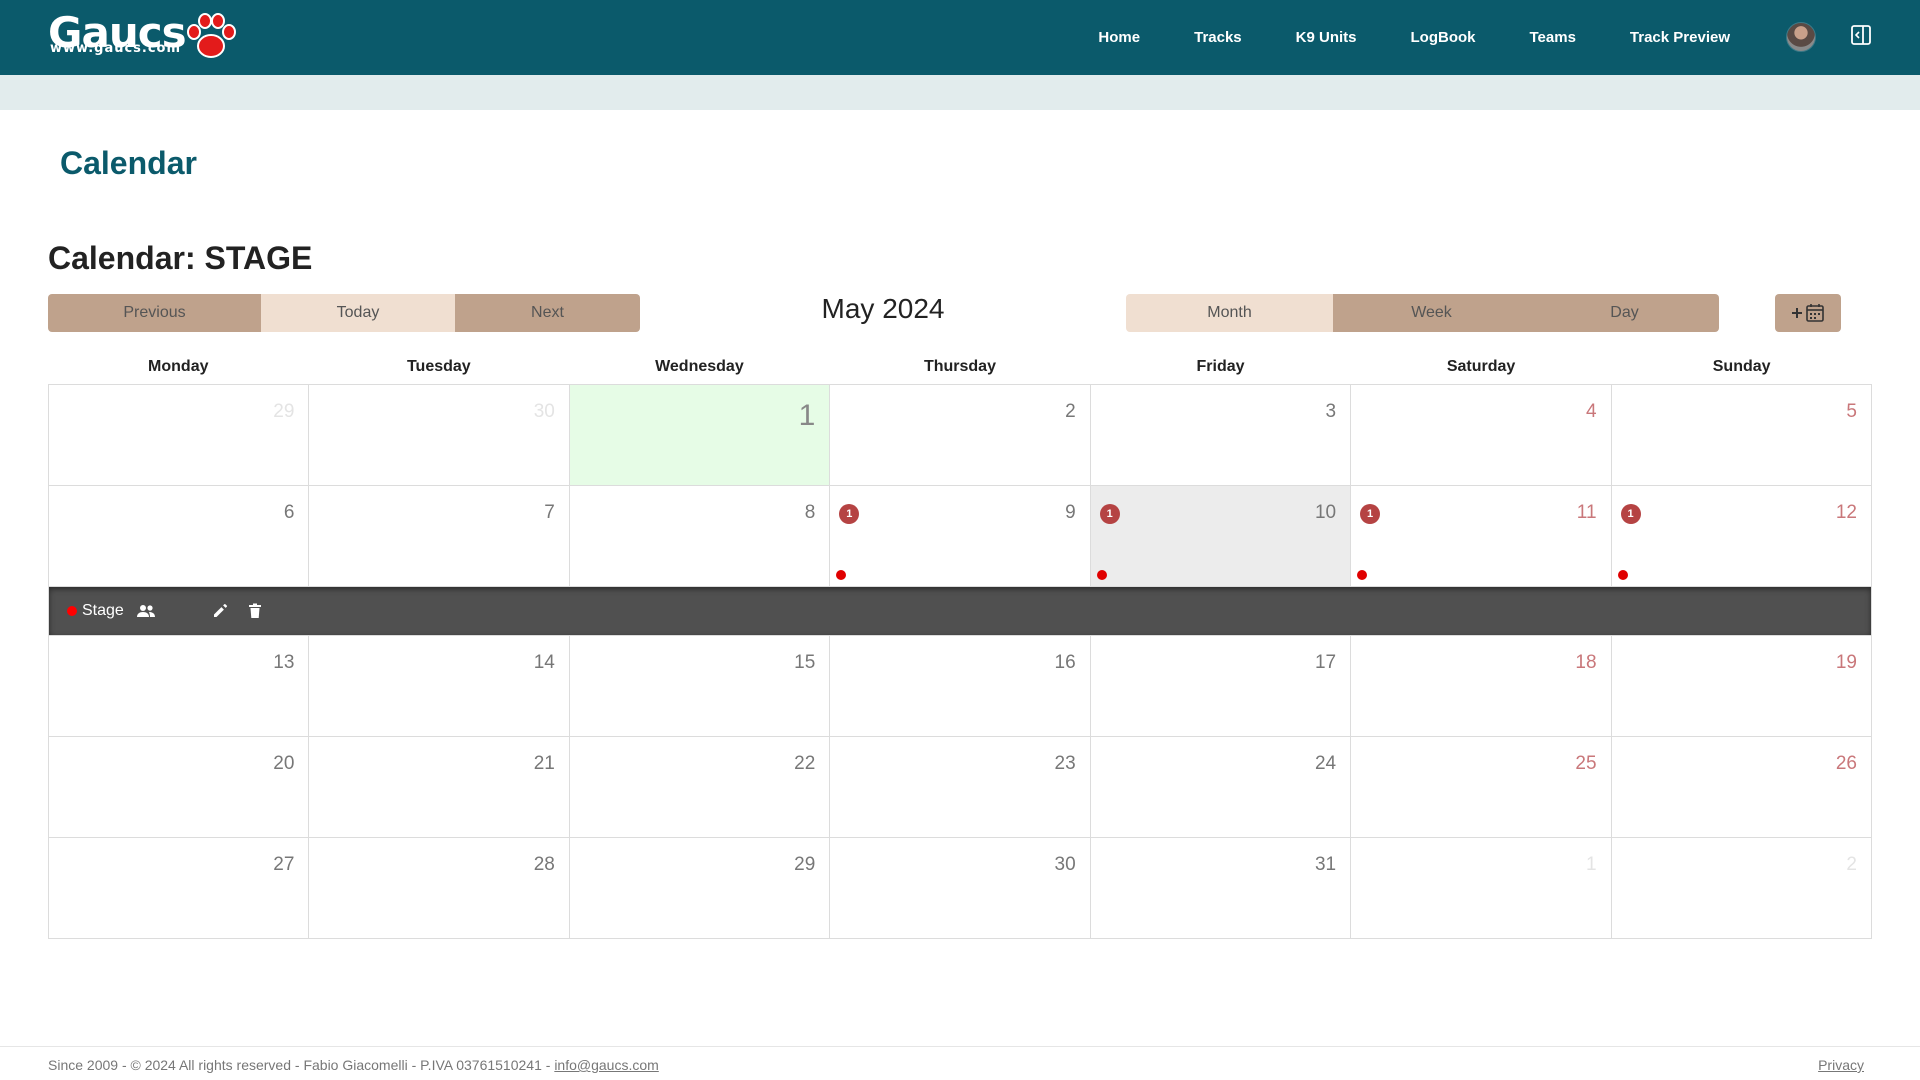  Describe the element at coordinates (1481, 787) in the screenshot. I see `calendar-day-cell: 25` at that location.